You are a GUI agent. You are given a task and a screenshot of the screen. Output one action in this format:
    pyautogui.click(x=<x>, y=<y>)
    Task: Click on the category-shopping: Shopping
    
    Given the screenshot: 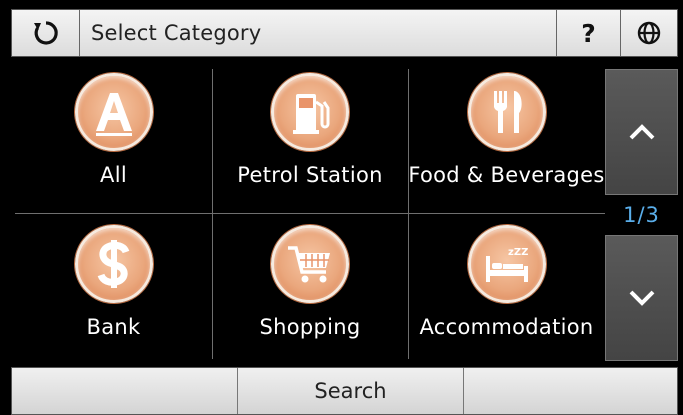 What is the action you would take?
    pyautogui.click(x=310, y=282)
    